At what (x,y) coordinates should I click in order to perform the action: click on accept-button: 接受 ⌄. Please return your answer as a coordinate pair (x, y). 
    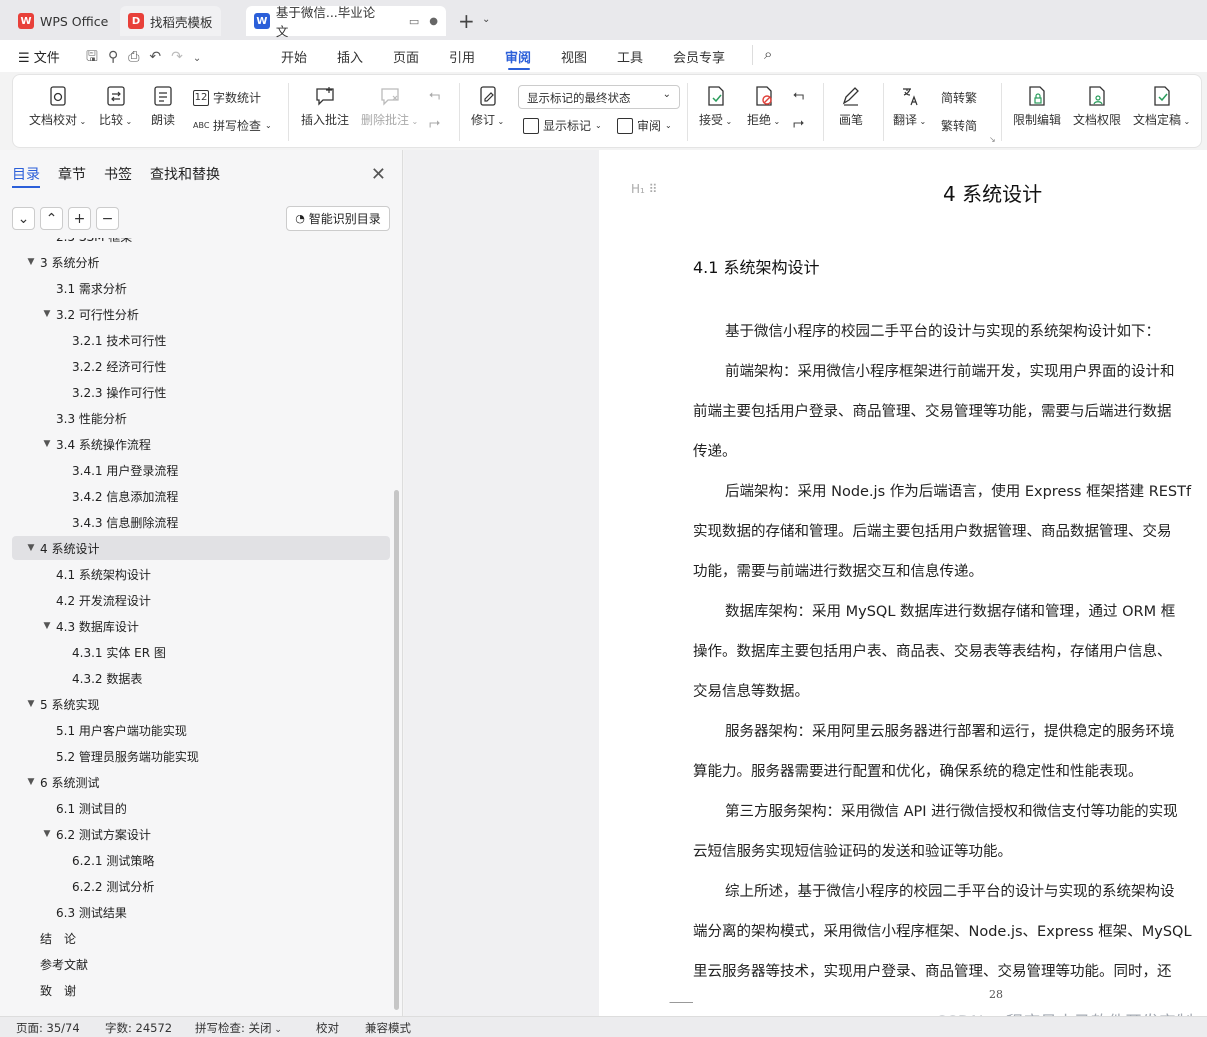
    Looking at the image, I should click on (715, 106).